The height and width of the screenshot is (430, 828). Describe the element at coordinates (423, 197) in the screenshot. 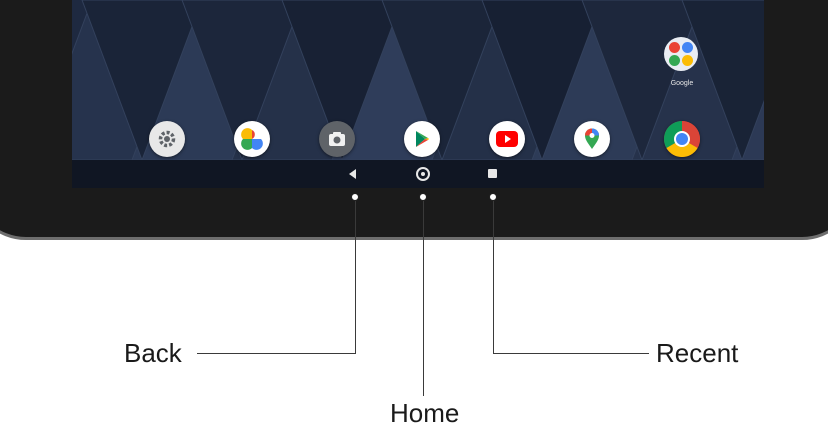

I see `home-callout-dot` at that location.